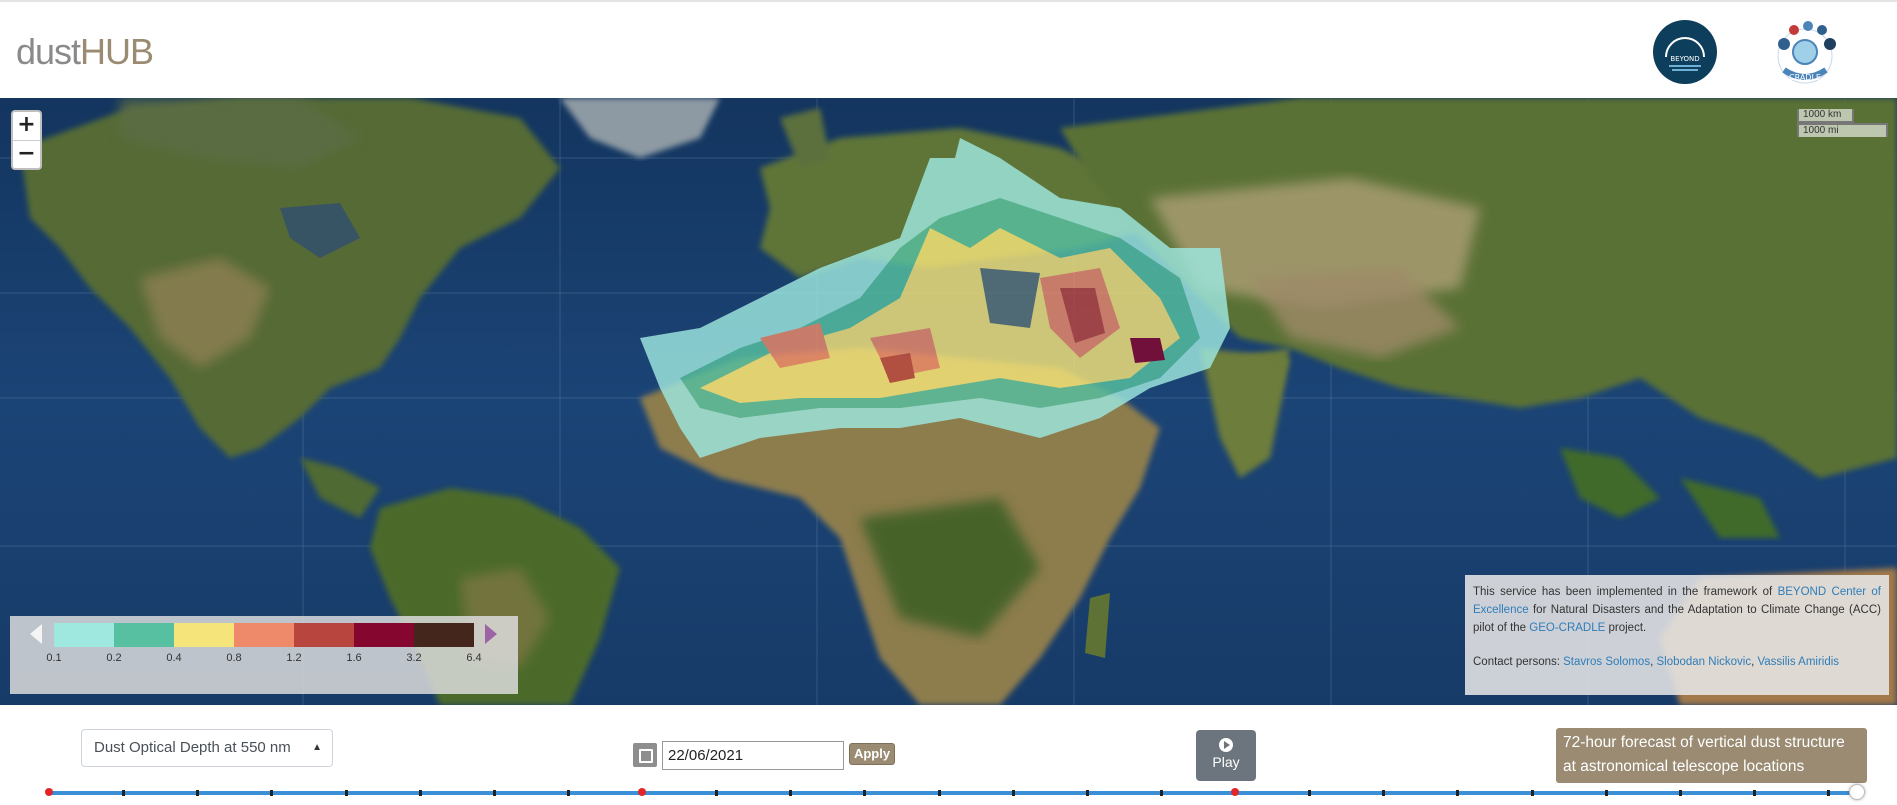 This screenshot has width=1897, height=805. Describe the element at coordinates (294, 658) in the screenshot. I see `legend-tick-label: 1.2` at that location.